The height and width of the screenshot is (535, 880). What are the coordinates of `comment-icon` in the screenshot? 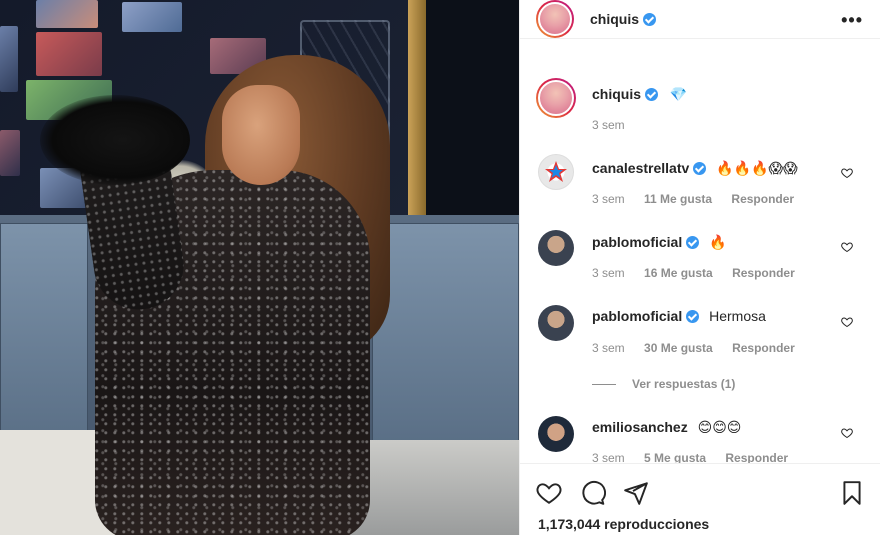 It's located at (593, 493).